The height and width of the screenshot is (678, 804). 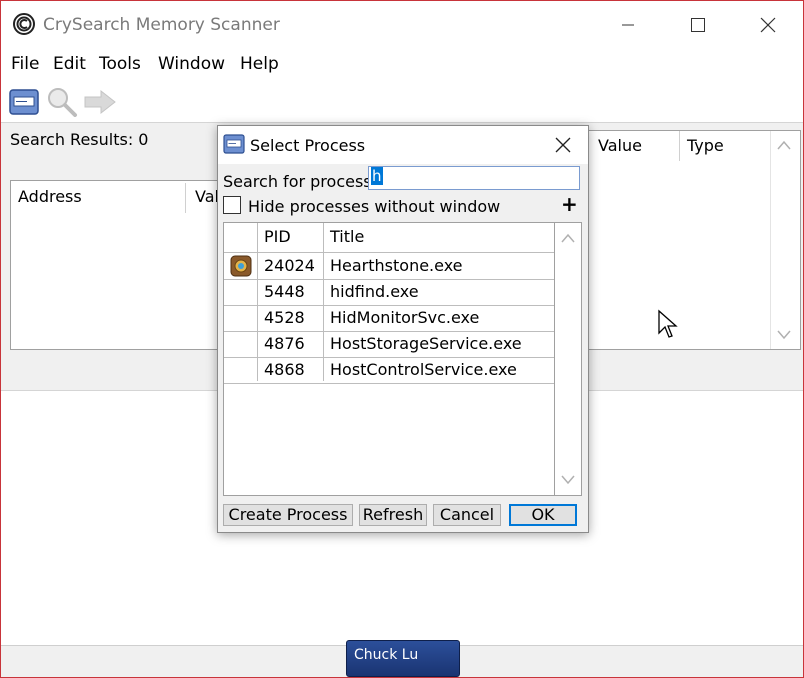 What do you see at coordinates (241, 266) in the screenshot?
I see `hearthstone-icon` at bounding box center [241, 266].